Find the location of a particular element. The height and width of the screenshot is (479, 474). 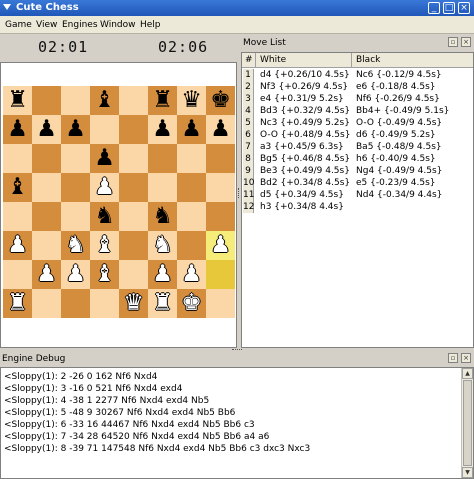

move-row: 10 Bd2 {+0.34/8 4.5s} e5 {-0.23/9 4.5s} is located at coordinates (357, 183).